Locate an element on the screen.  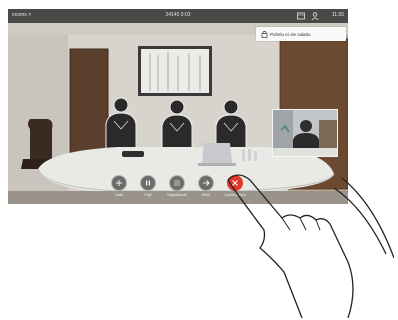
layout-icon is located at coordinates (301, 16).